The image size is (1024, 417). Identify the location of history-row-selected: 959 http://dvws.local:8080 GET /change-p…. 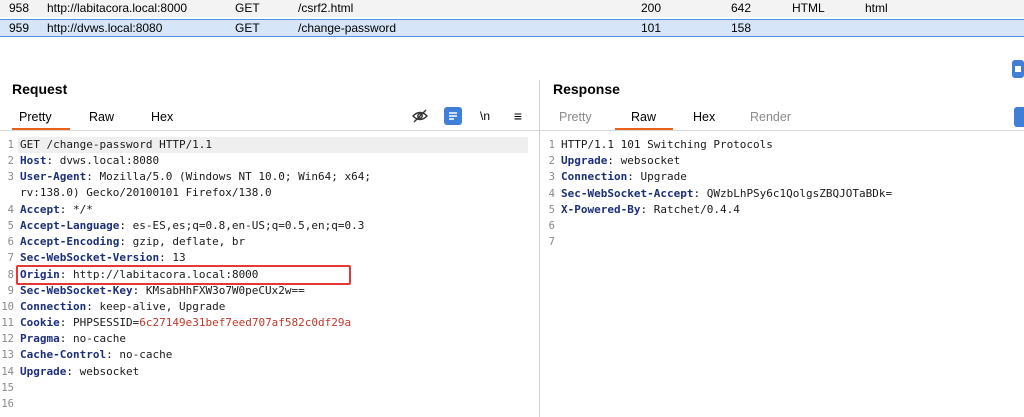
(512, 28).